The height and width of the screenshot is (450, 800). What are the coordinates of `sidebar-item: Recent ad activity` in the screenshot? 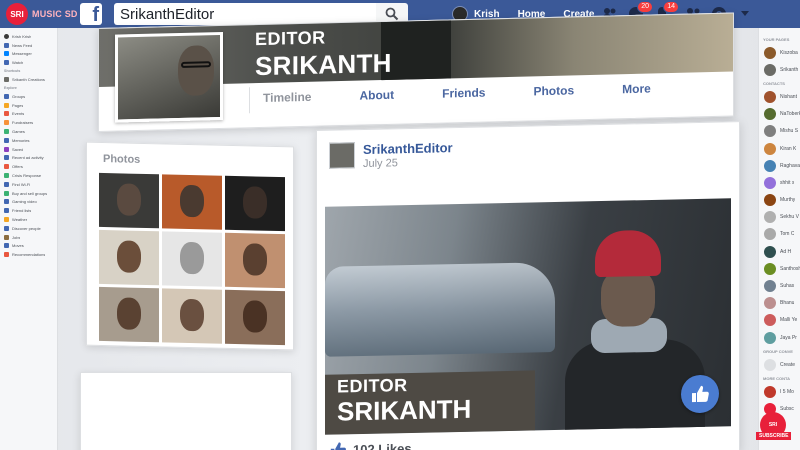 It's located at (28, 158).